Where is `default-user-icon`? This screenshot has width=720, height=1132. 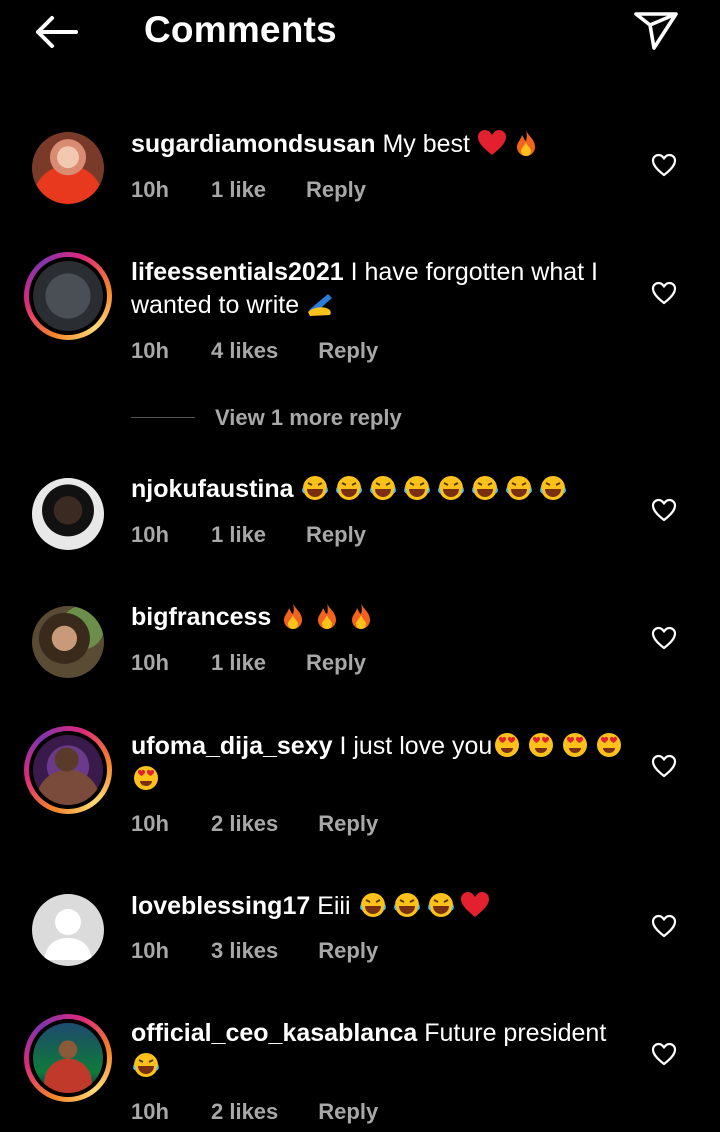
default-user-icon is located at coordinates (68, 934).